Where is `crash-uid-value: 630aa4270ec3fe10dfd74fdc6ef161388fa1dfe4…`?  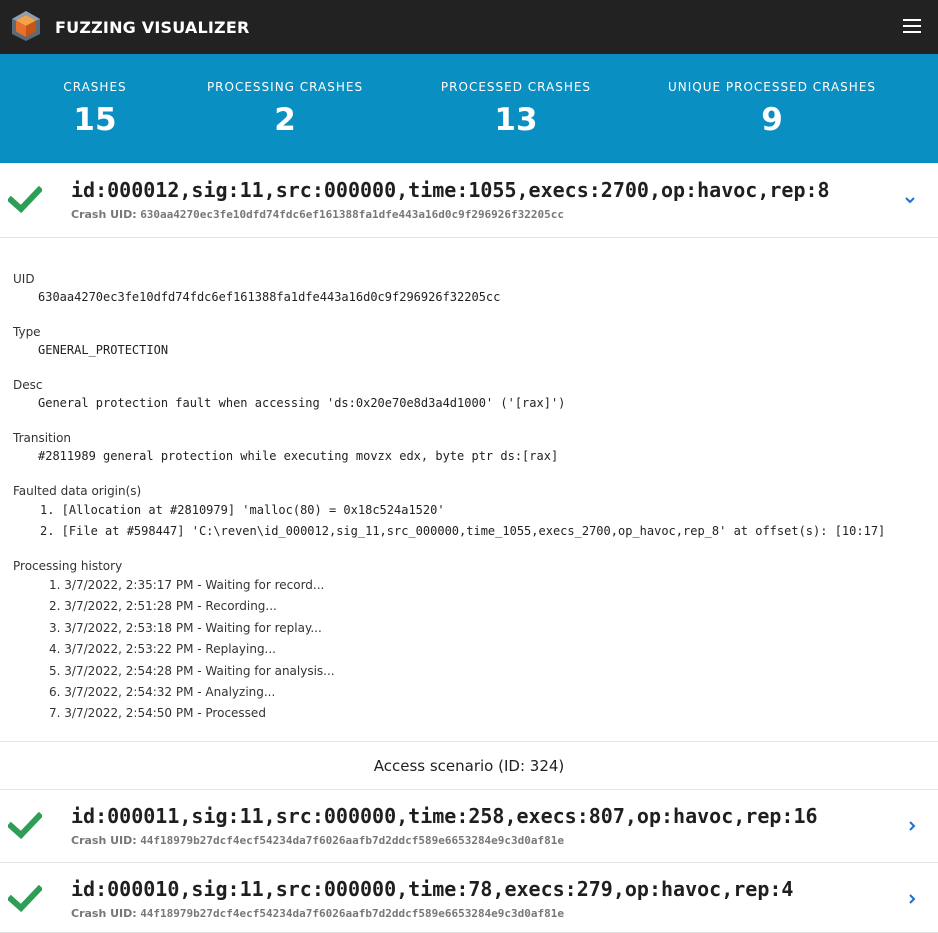
crash-uid-value: 630aa4270ec3fe10dfd74fdc6ef161388fa1dfe4… is located at coordinates (352, 214).